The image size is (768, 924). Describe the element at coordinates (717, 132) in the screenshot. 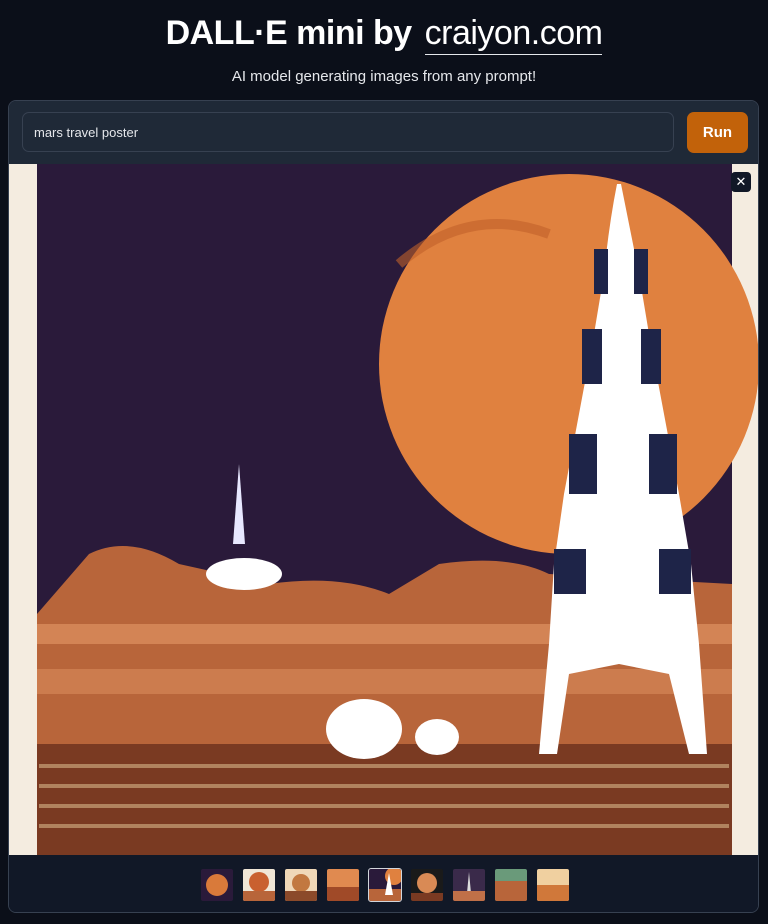

I see `run-button: Run` at that location.